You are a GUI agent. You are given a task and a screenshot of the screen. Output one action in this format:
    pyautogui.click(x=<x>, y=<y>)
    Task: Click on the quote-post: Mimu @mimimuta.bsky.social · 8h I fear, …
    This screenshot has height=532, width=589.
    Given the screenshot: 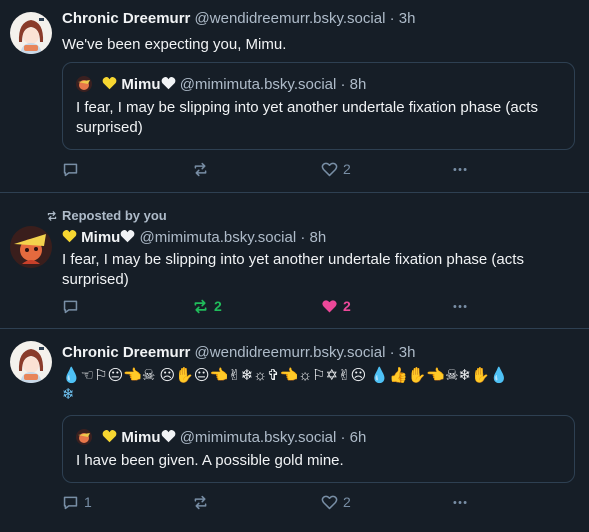 What is the action you would take?
    pyautogui.click(x=318, y=106)
    